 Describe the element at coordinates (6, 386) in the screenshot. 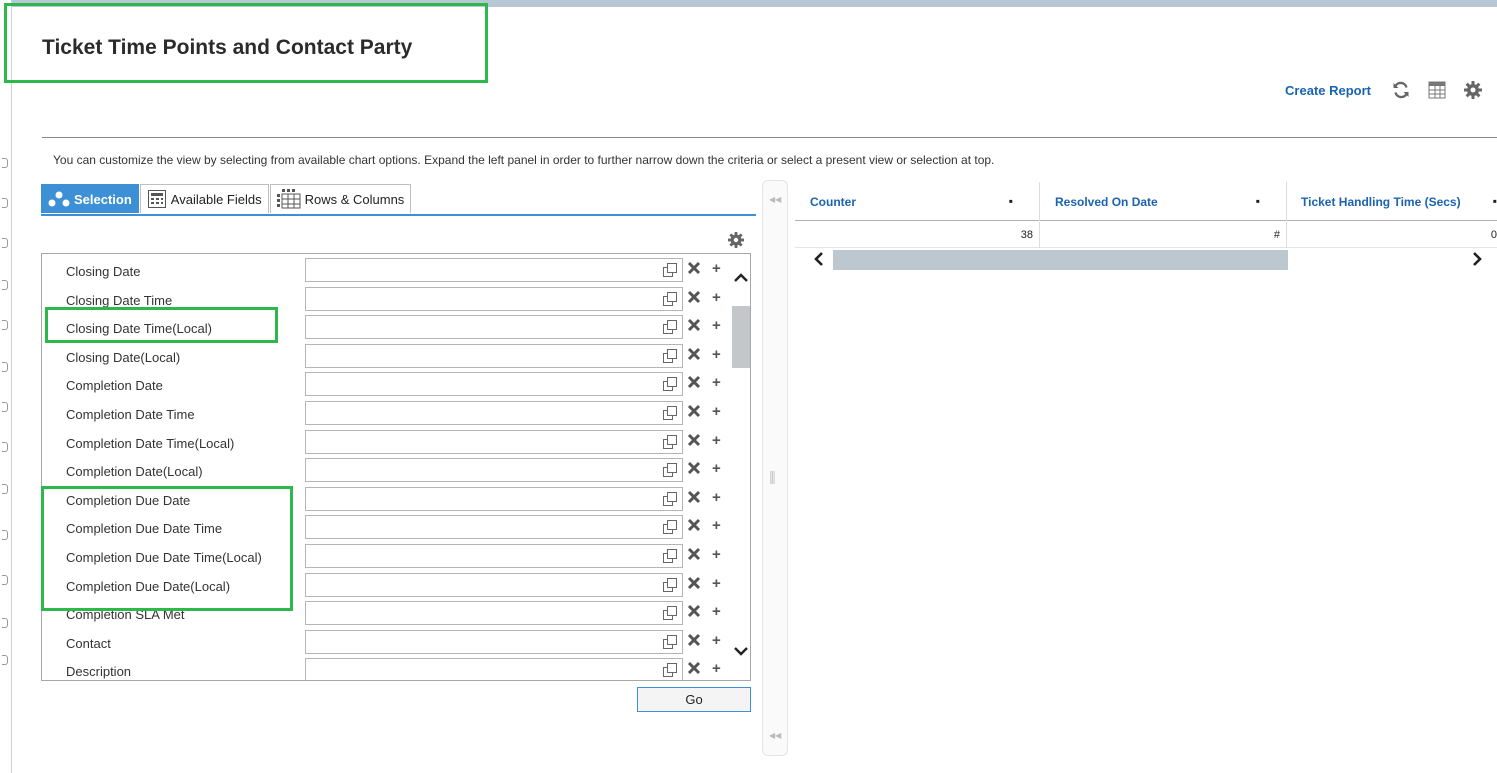

I see `collapsed-left-nav` at that location.